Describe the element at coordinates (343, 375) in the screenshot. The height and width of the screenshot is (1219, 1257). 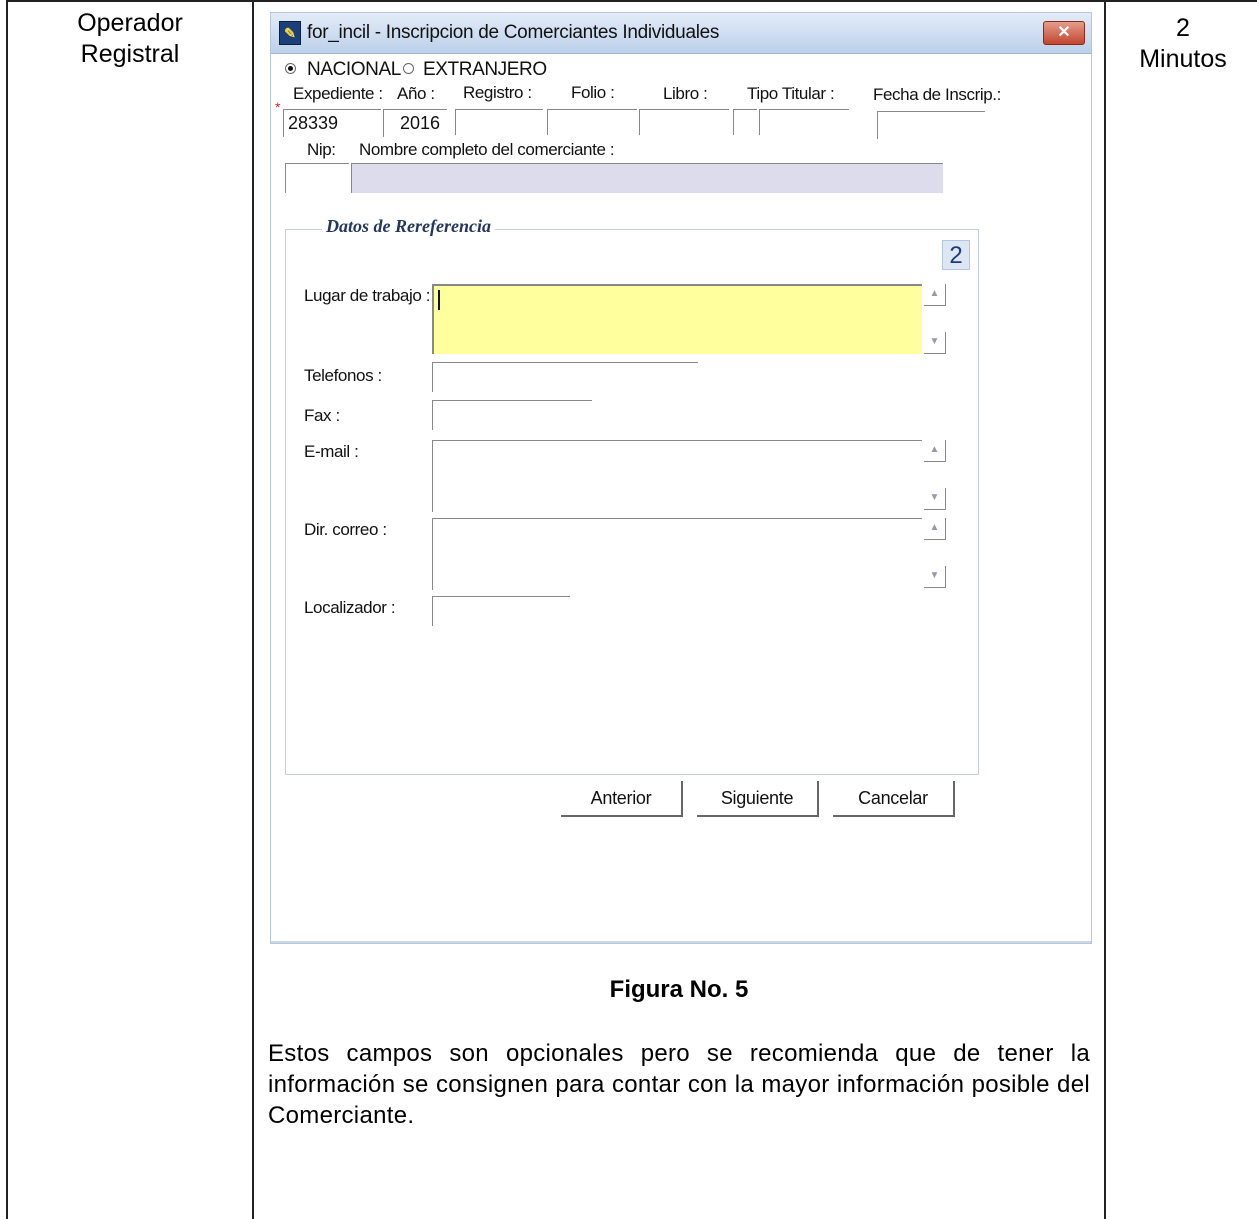
I see `telefonos-label: Telefonos :` at that location.